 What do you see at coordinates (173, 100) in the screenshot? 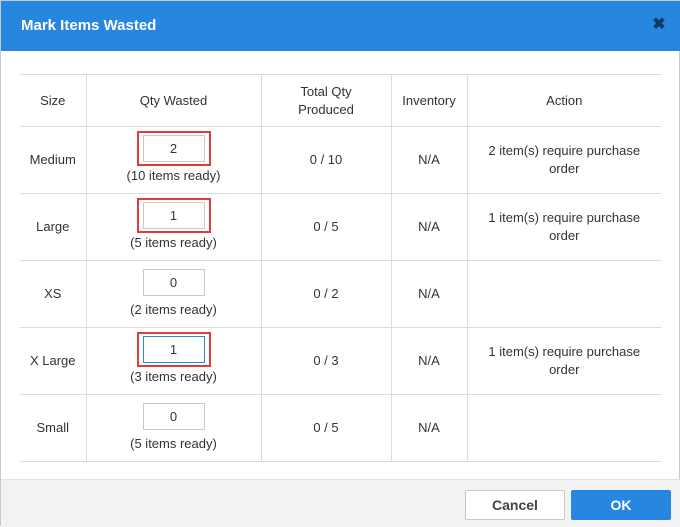
I see `column-header-qty-wasted: Qty Wasted` at bounding box center [173, 100].